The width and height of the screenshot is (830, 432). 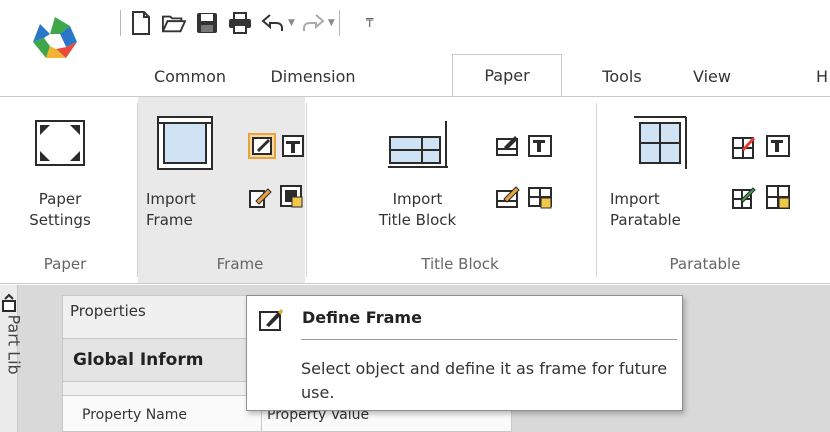 I want to click on paper-settings-button: Paper Settings, so click(x=60, y=210).